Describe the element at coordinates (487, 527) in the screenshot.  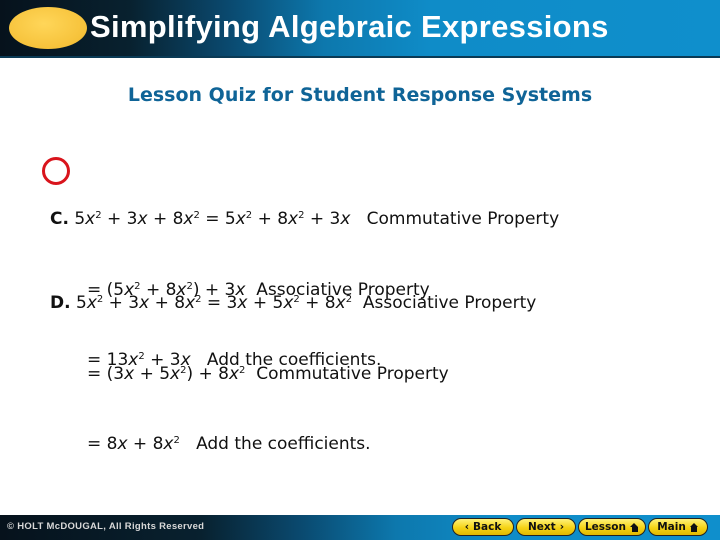
I see `back-button-label: Back` at that location.